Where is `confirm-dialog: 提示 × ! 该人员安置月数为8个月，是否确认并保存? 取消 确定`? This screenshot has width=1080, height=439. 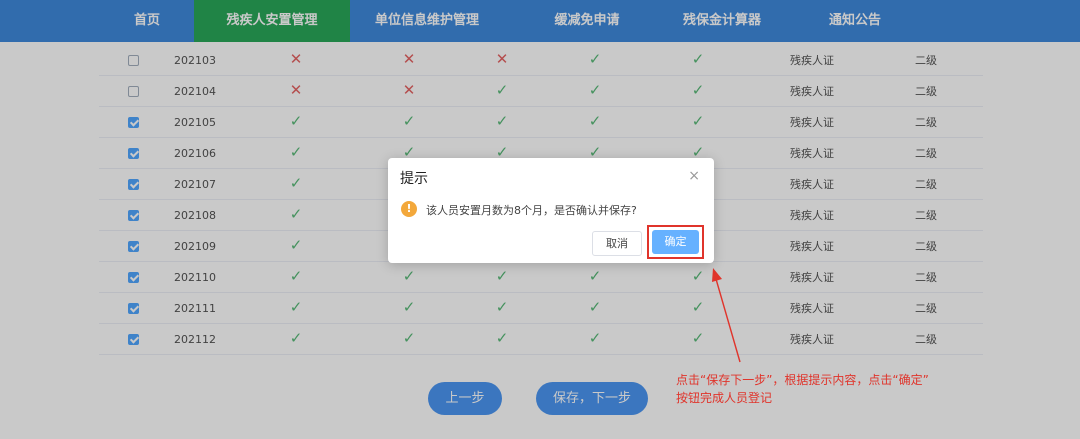 confirm-dialog: 提示 × ! 该人员安置月数为8个月，是否确认并保存? 取消 确定 is located at coordinates (551, 210).